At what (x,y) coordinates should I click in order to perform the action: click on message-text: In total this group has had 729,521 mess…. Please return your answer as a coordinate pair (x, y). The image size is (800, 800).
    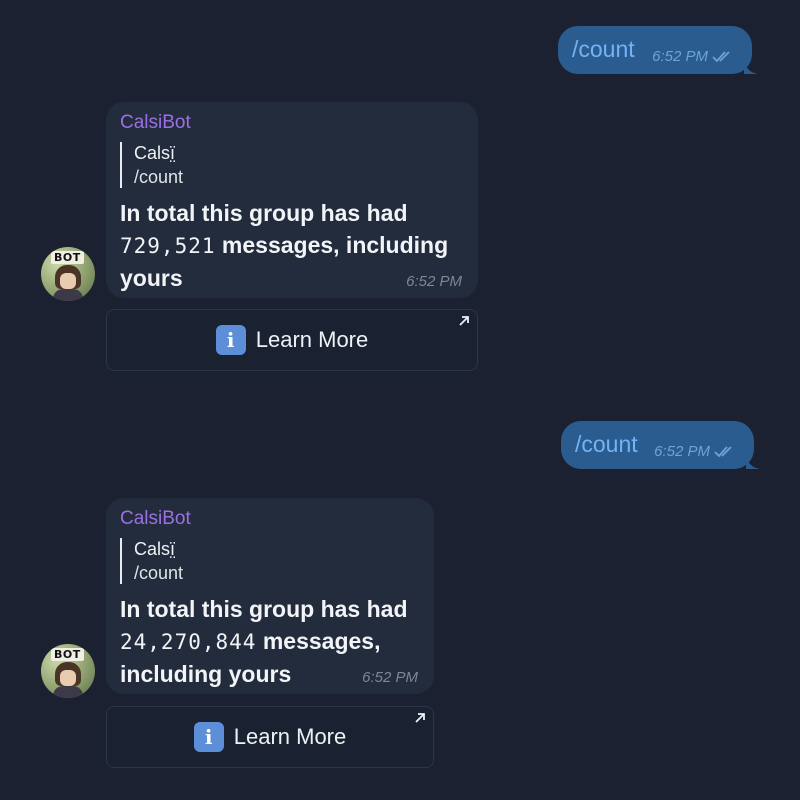
    Looking at the image, I should click on (284, 245).